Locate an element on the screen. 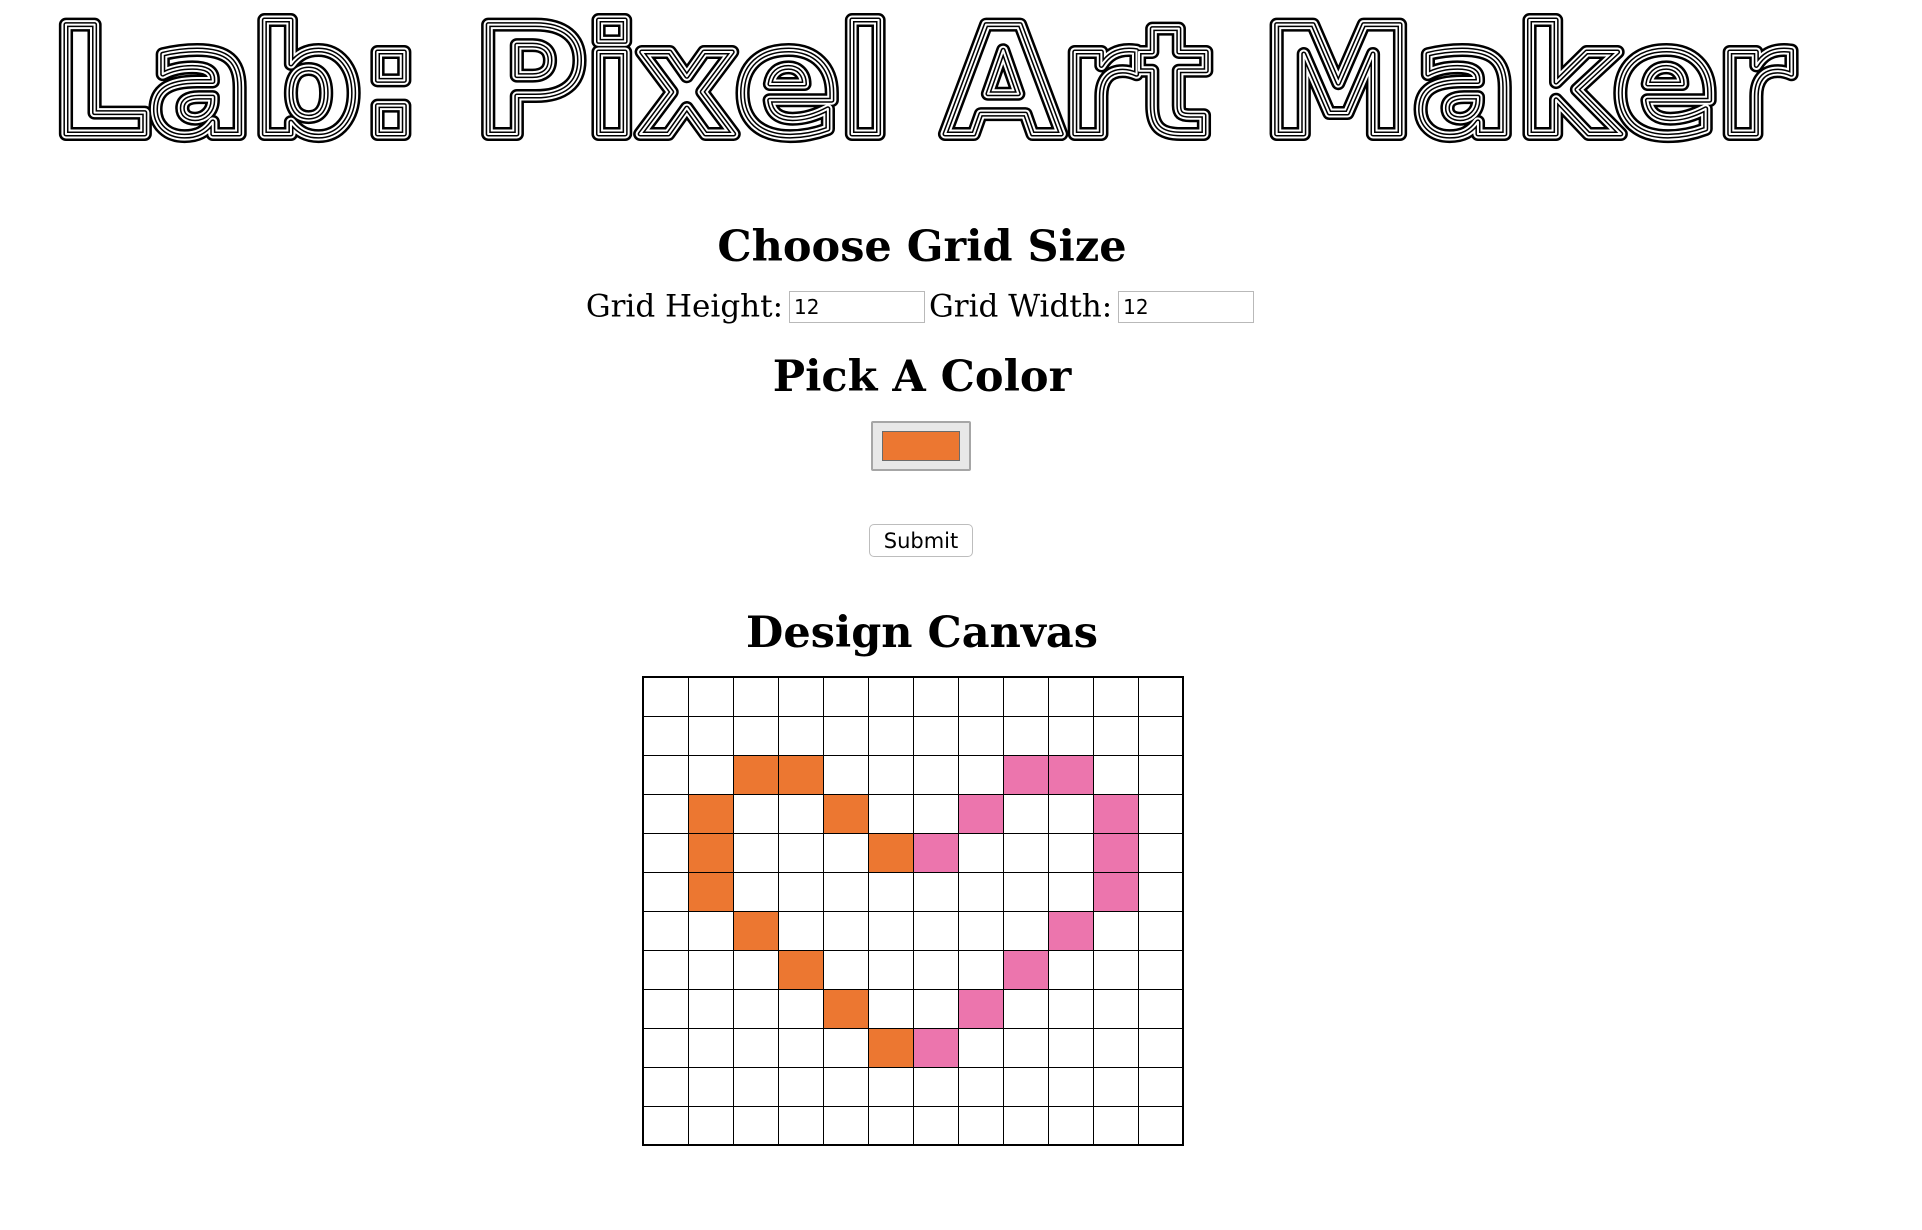 This screenshot has height=1230, width=1922. grid-width-input is located at coordinates (1186, 306).